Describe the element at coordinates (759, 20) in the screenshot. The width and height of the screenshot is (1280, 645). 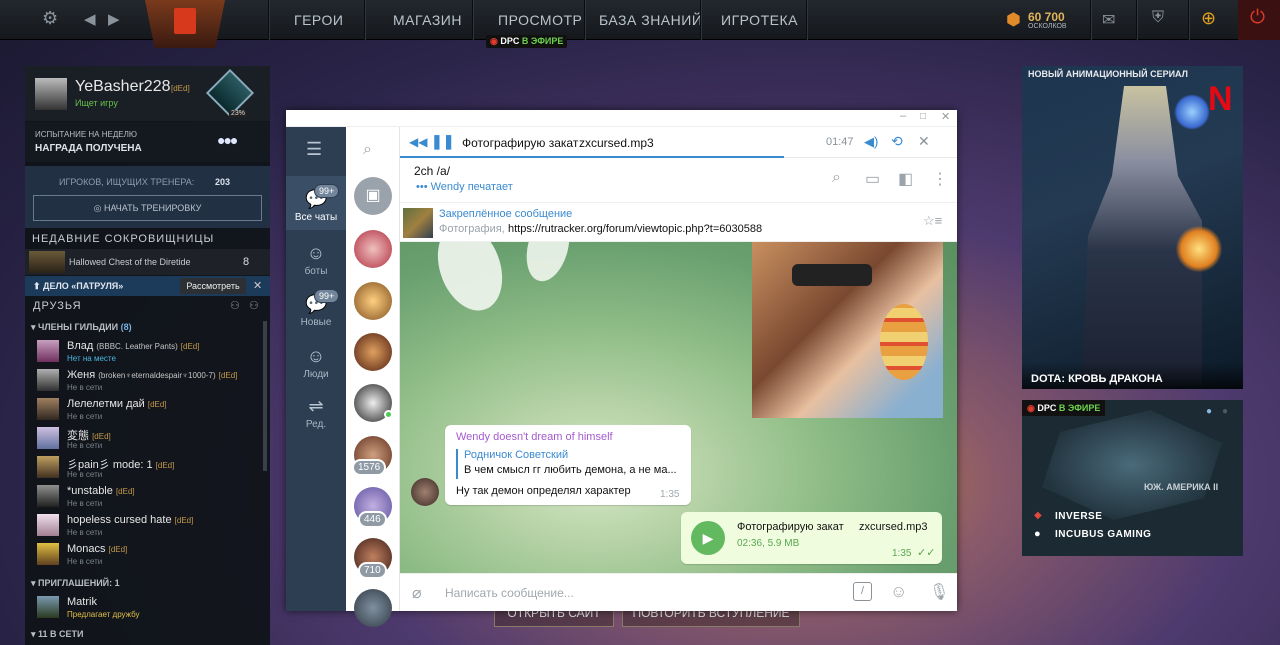
I see `nav-arcade: ИГРОТЕКА` at that location.